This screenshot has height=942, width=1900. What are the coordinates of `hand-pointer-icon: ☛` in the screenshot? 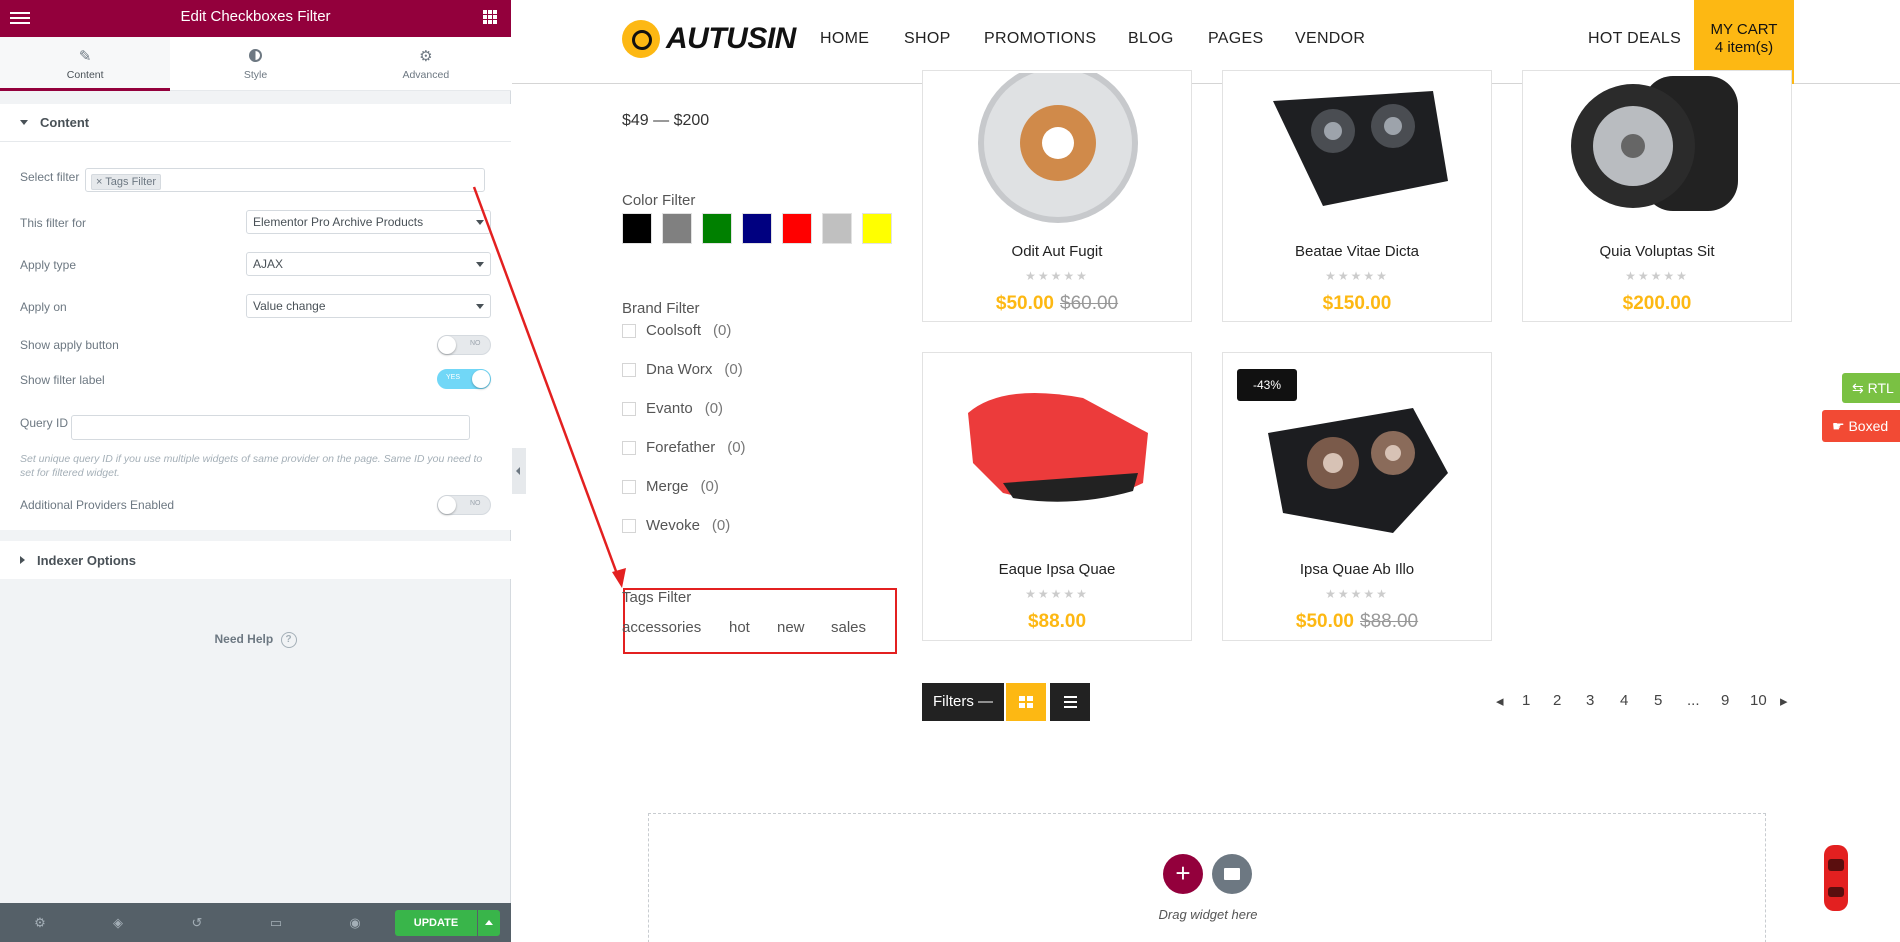 It's located at (1840, 426).